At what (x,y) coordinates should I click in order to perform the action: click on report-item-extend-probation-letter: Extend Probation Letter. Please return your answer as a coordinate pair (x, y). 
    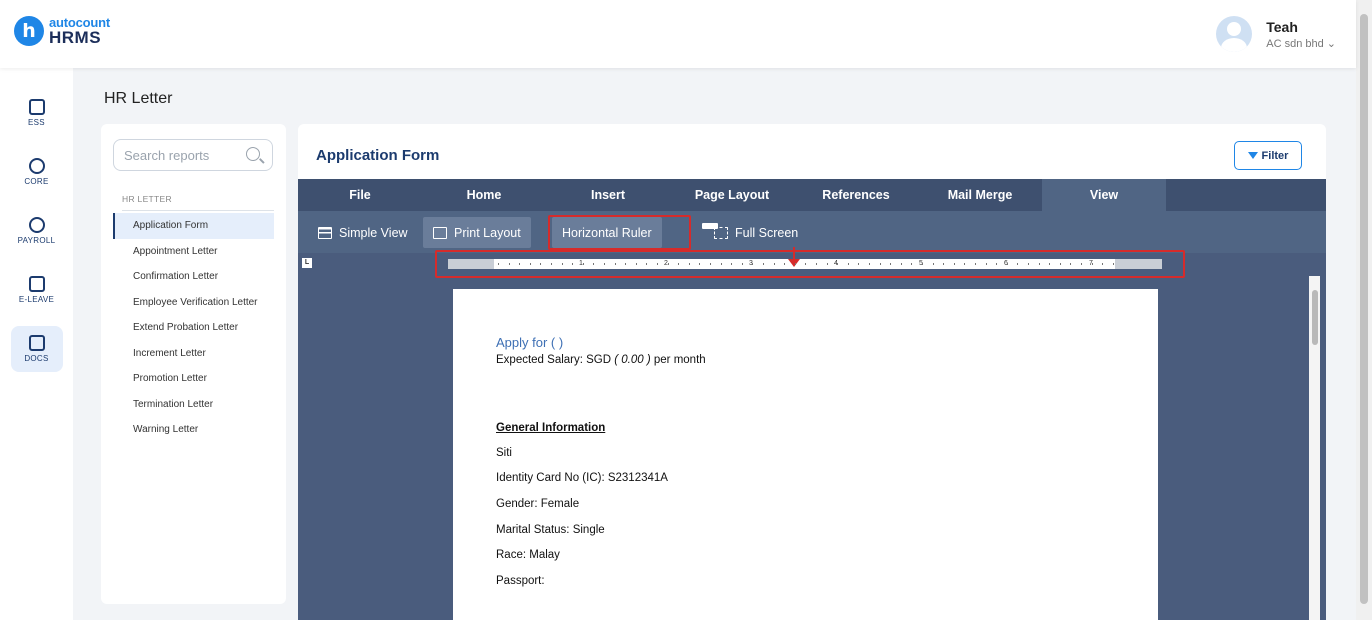
    Looking at the image, I should click on (193, 328).